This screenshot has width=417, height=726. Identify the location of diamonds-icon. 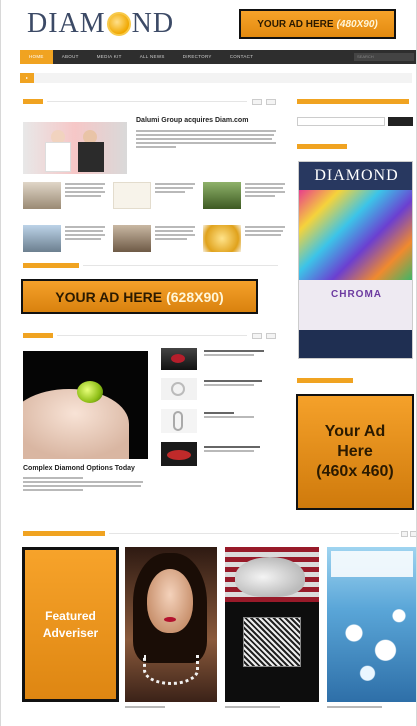
(371, 644).